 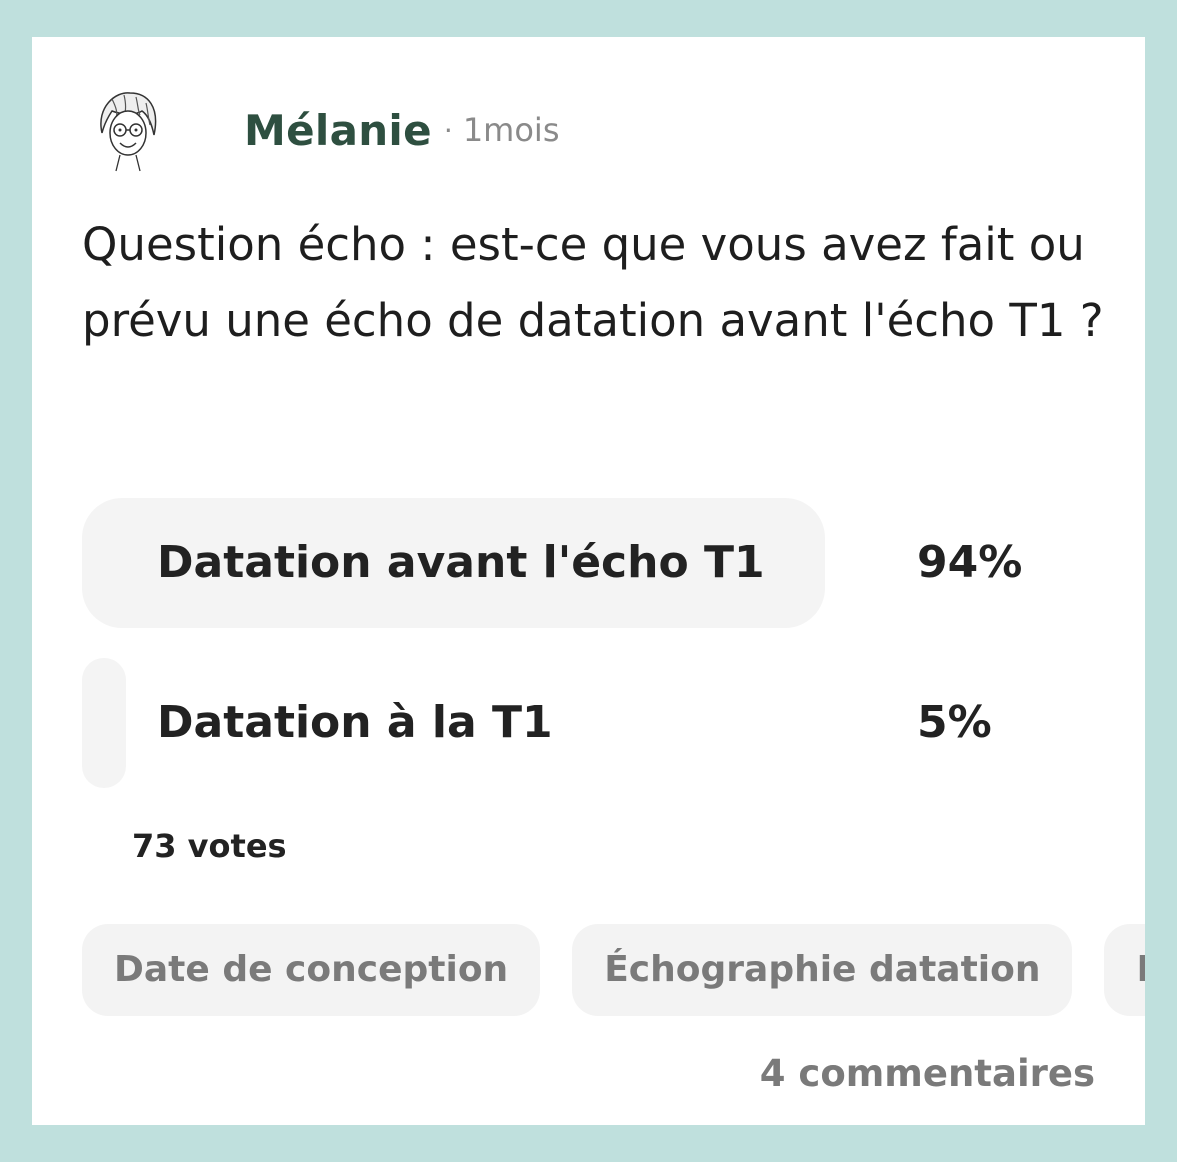 I want to click on post-time: 1mois, so click(x=511, y=130).